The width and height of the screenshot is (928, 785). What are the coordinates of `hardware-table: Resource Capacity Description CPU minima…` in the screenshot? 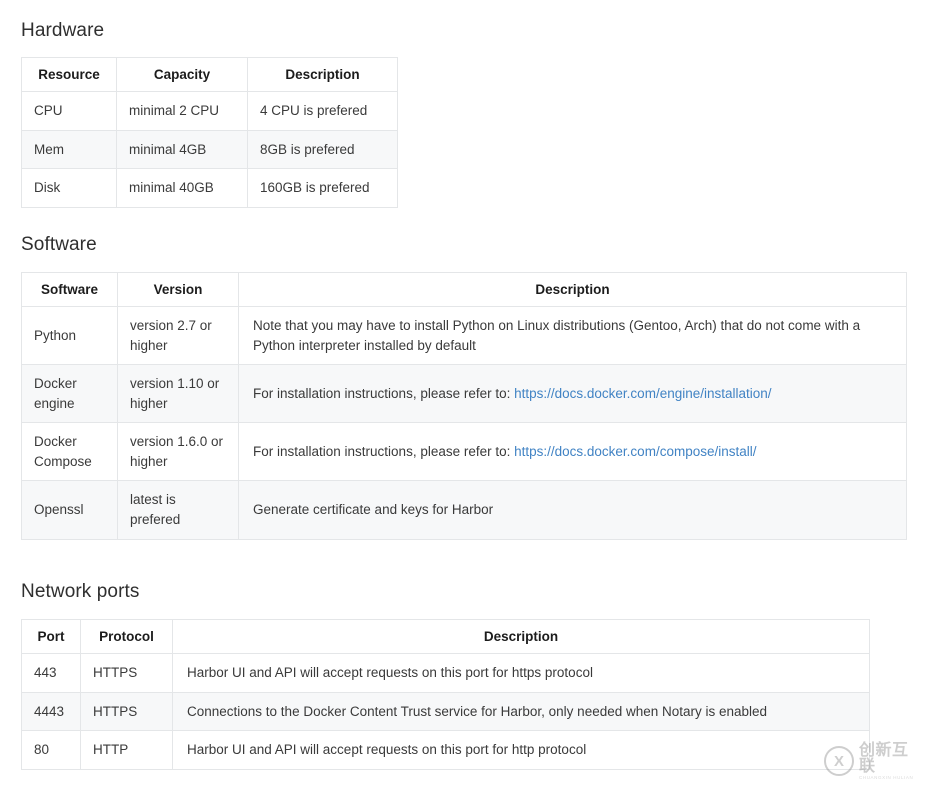 It's located at (209, 132).